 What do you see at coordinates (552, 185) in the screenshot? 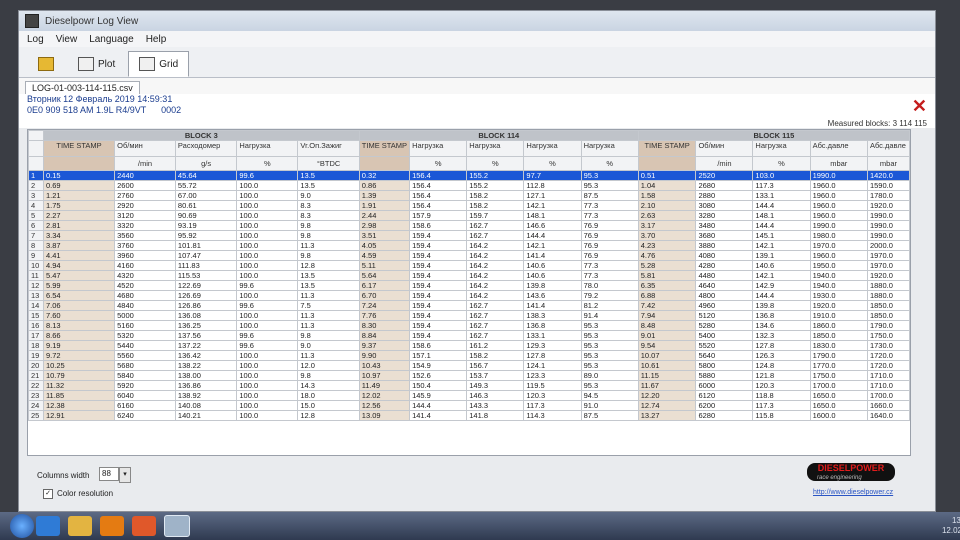
I see `table-cell: 112.8` at bounding box center [552, 185].